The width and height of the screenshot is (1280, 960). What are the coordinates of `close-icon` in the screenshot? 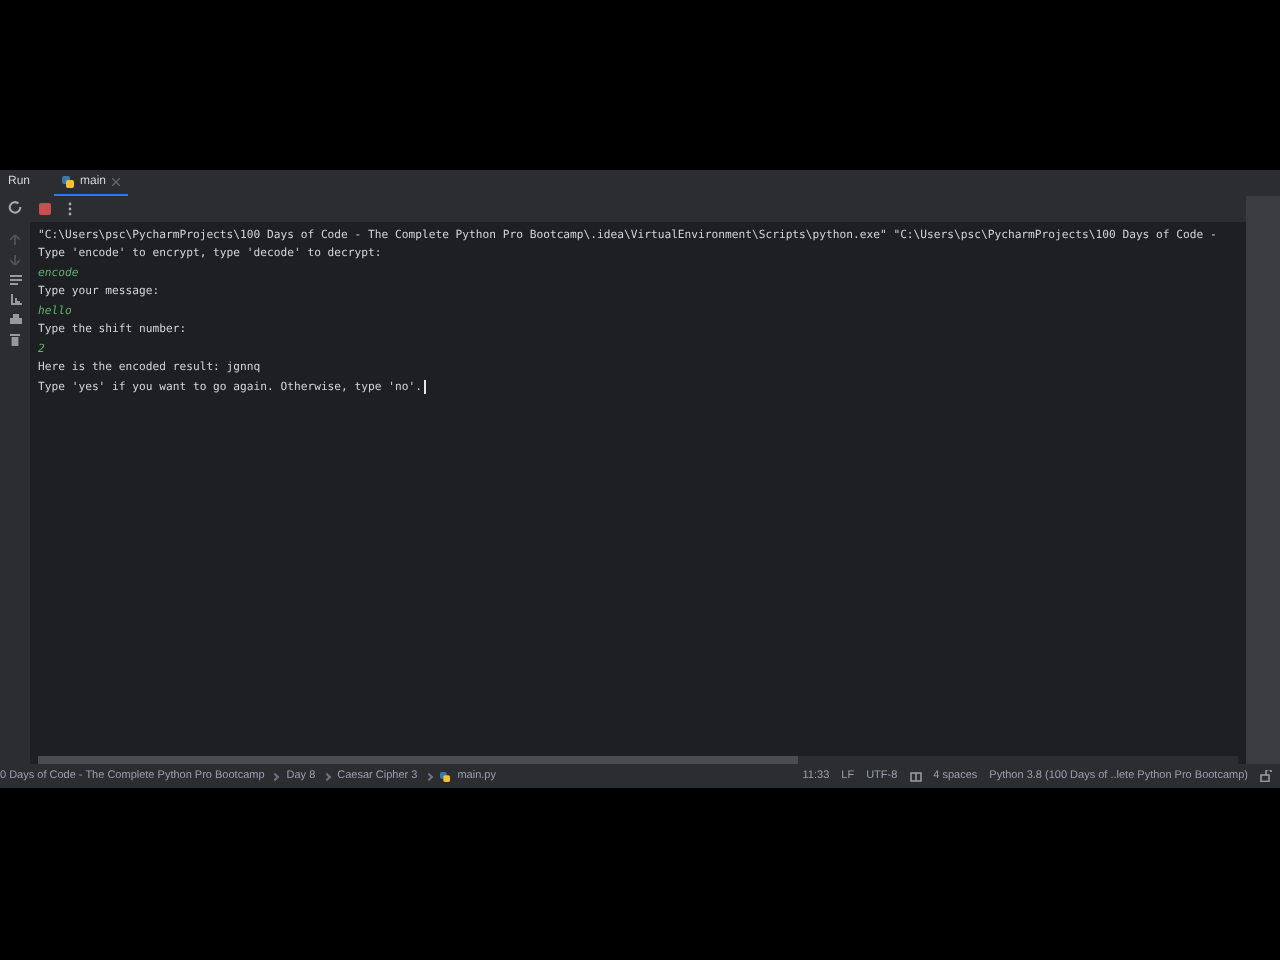 It's located at (116, 182).